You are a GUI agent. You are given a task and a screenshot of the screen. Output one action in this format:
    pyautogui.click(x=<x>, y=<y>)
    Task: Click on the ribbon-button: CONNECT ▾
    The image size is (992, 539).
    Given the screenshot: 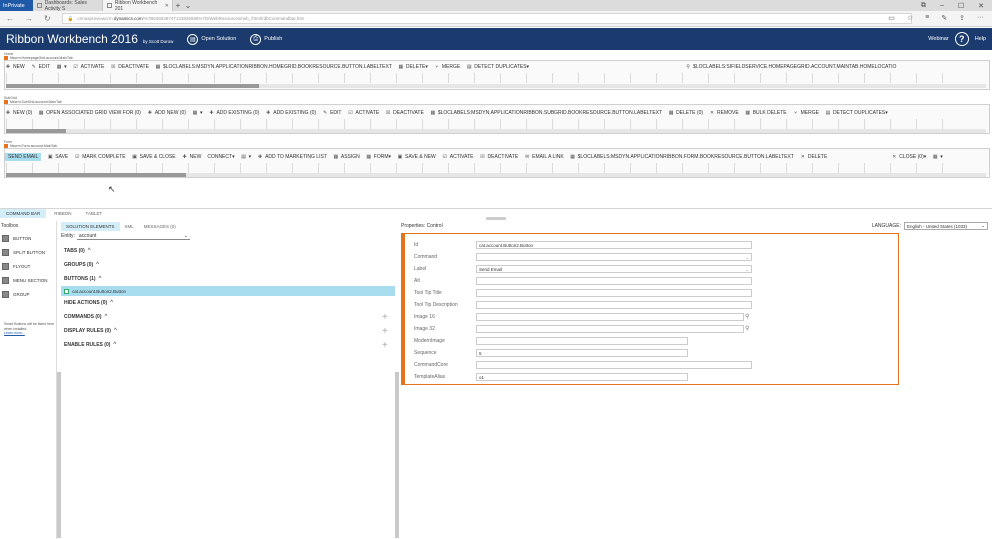 What is the action you would take?
    pyautogui.click(x=220, y=157)
    